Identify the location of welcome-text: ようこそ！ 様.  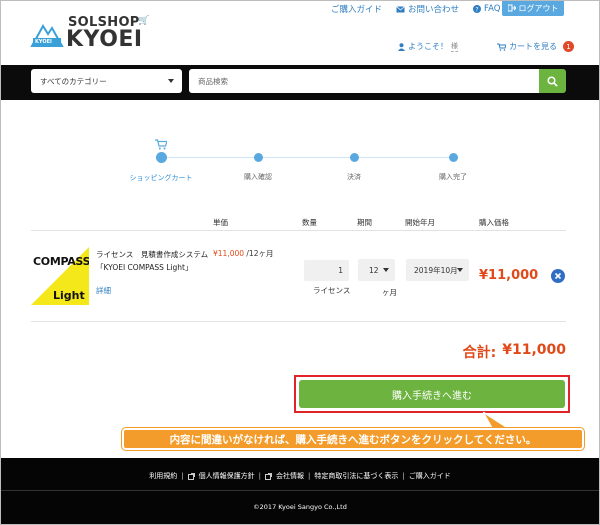
(428, 46).